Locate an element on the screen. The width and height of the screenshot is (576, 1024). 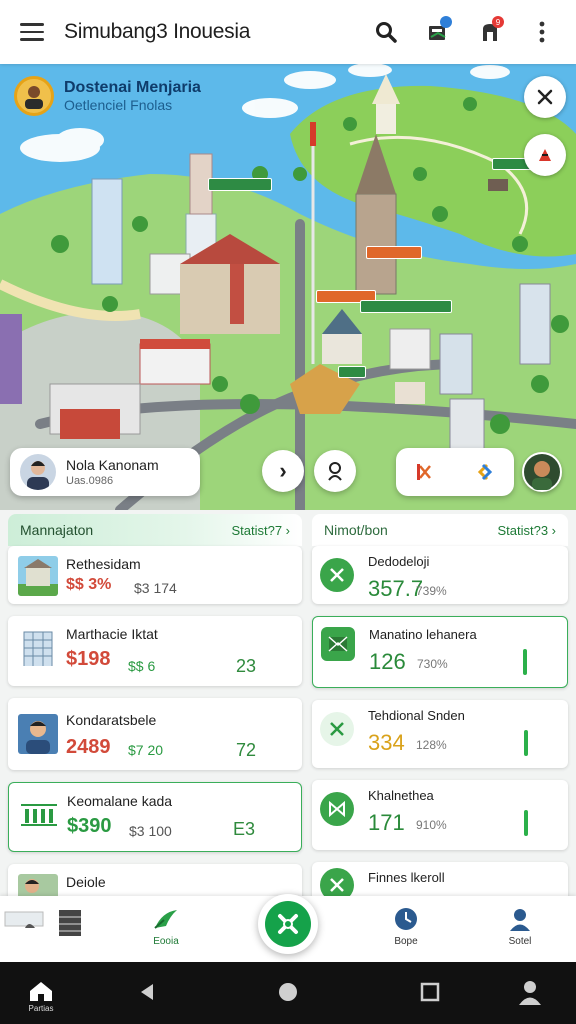
circle-icon is located at coordinates (288, 992).